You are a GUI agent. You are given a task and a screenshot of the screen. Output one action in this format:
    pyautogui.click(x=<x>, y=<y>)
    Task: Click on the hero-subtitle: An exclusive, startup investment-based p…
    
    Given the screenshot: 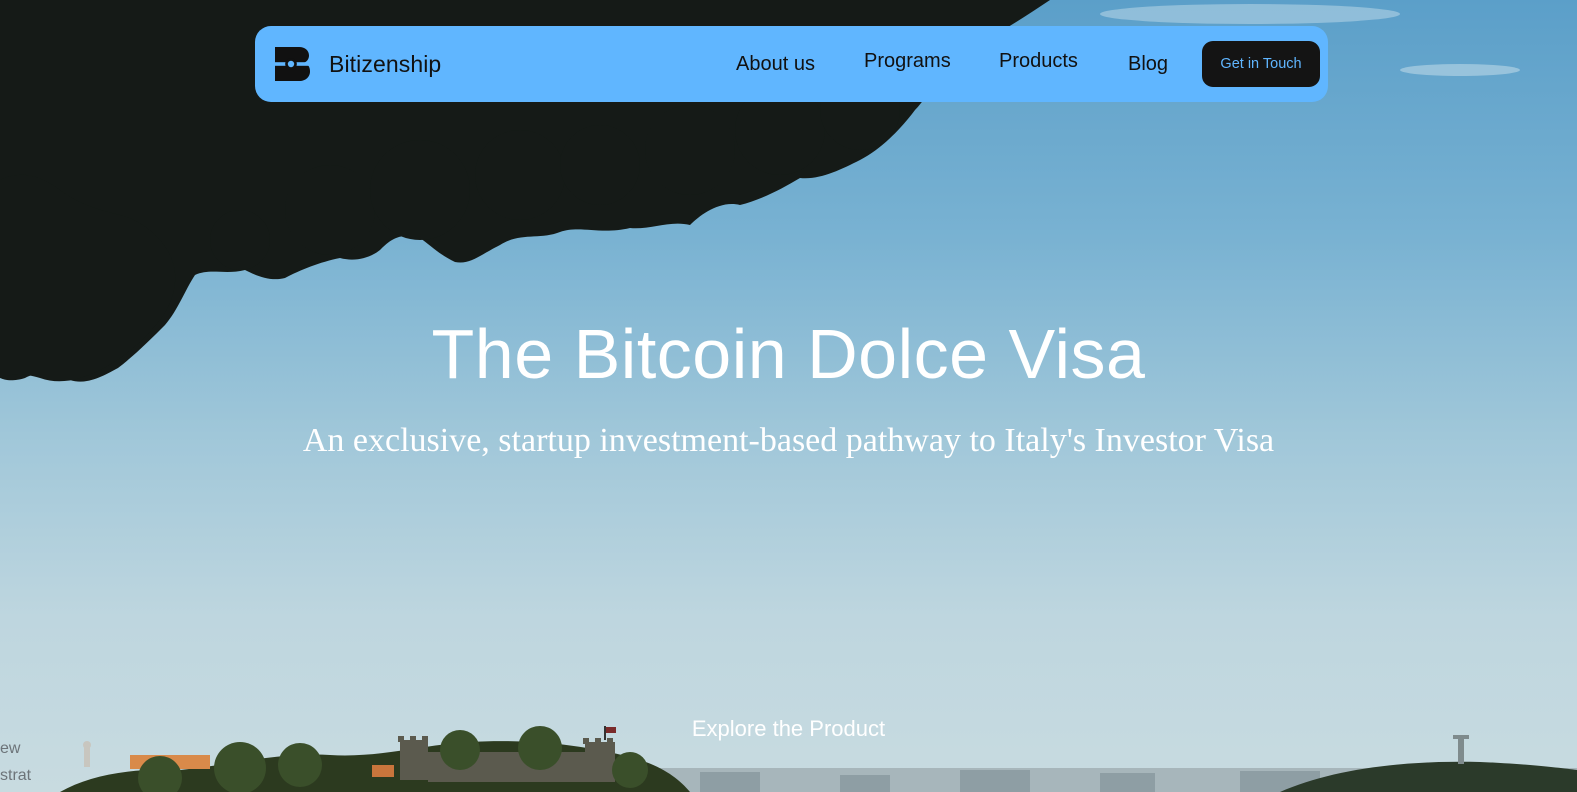 What is the action you would take?
    pyautogui.click(x=788, y=440)
    